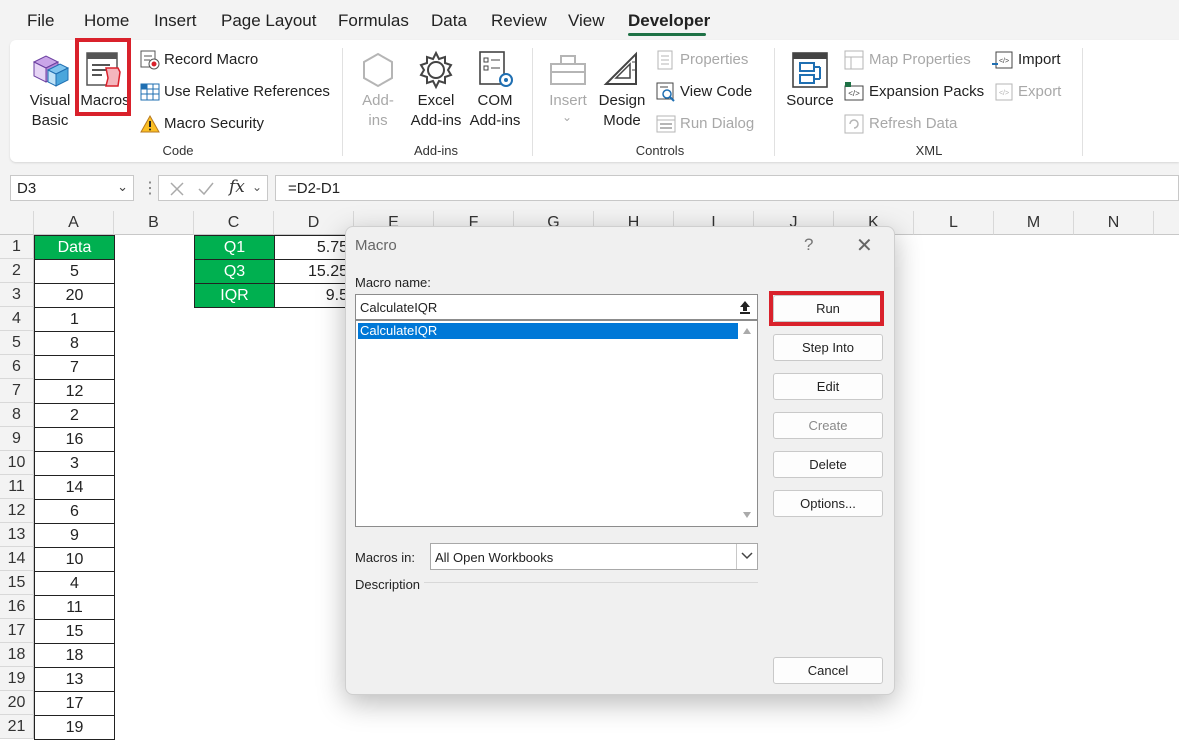  What do you see at coordinates (828, 386) in the screenshot?
I see `edit-button: Edit` at bounding box center [828, 386].